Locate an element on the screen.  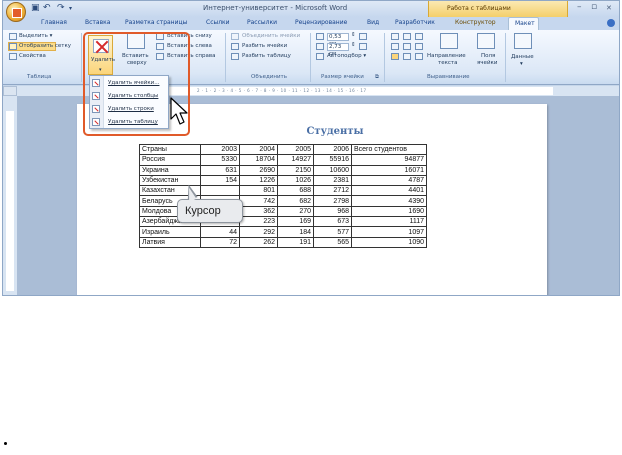
properties-button: Свойства is located at coordinates (32, 56).